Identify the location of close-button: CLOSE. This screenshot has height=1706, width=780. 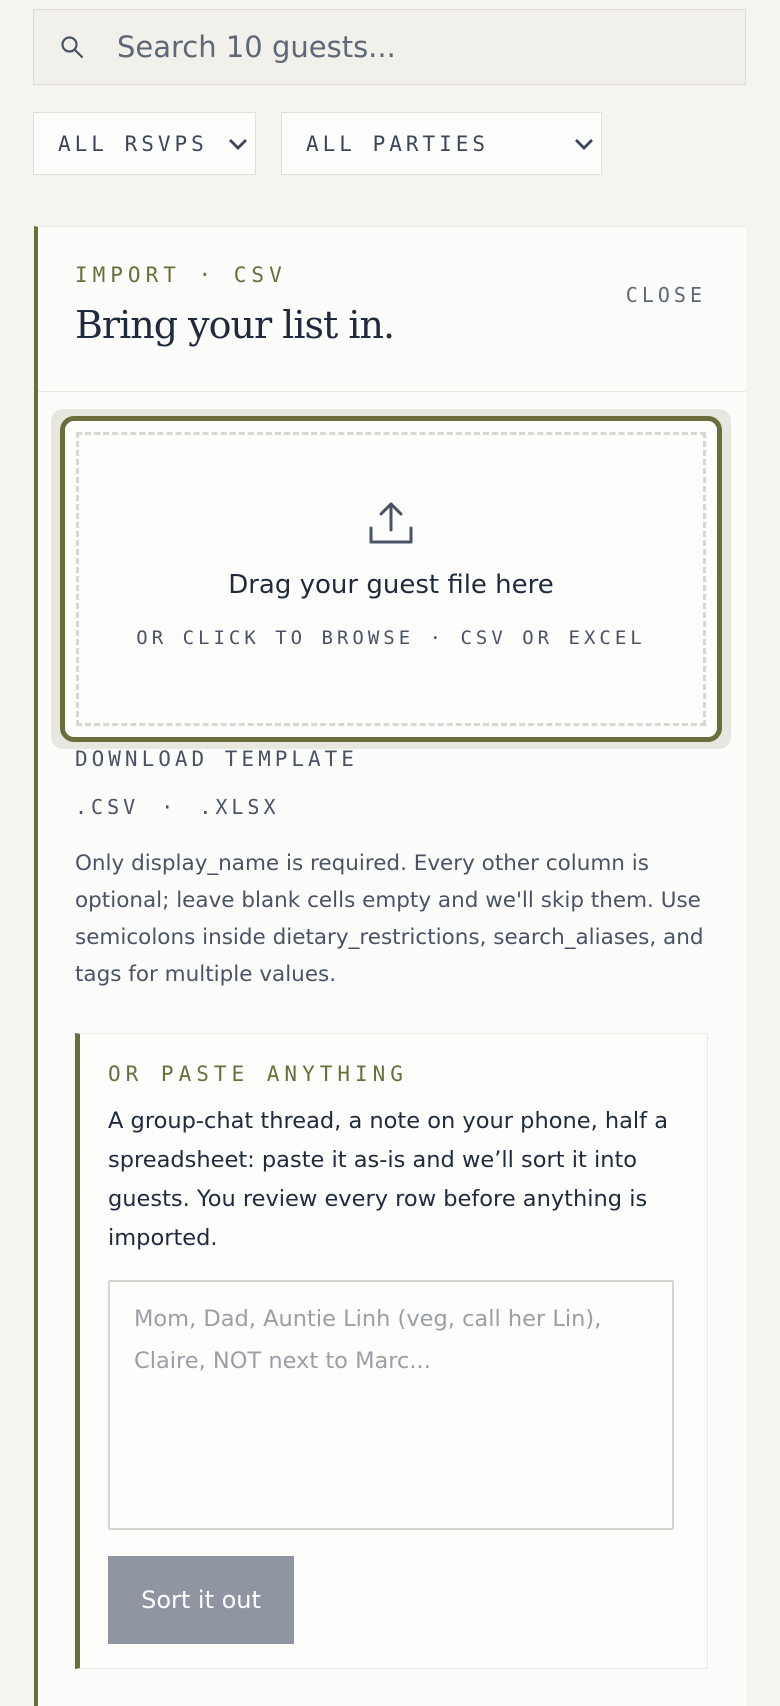
(666, 295).